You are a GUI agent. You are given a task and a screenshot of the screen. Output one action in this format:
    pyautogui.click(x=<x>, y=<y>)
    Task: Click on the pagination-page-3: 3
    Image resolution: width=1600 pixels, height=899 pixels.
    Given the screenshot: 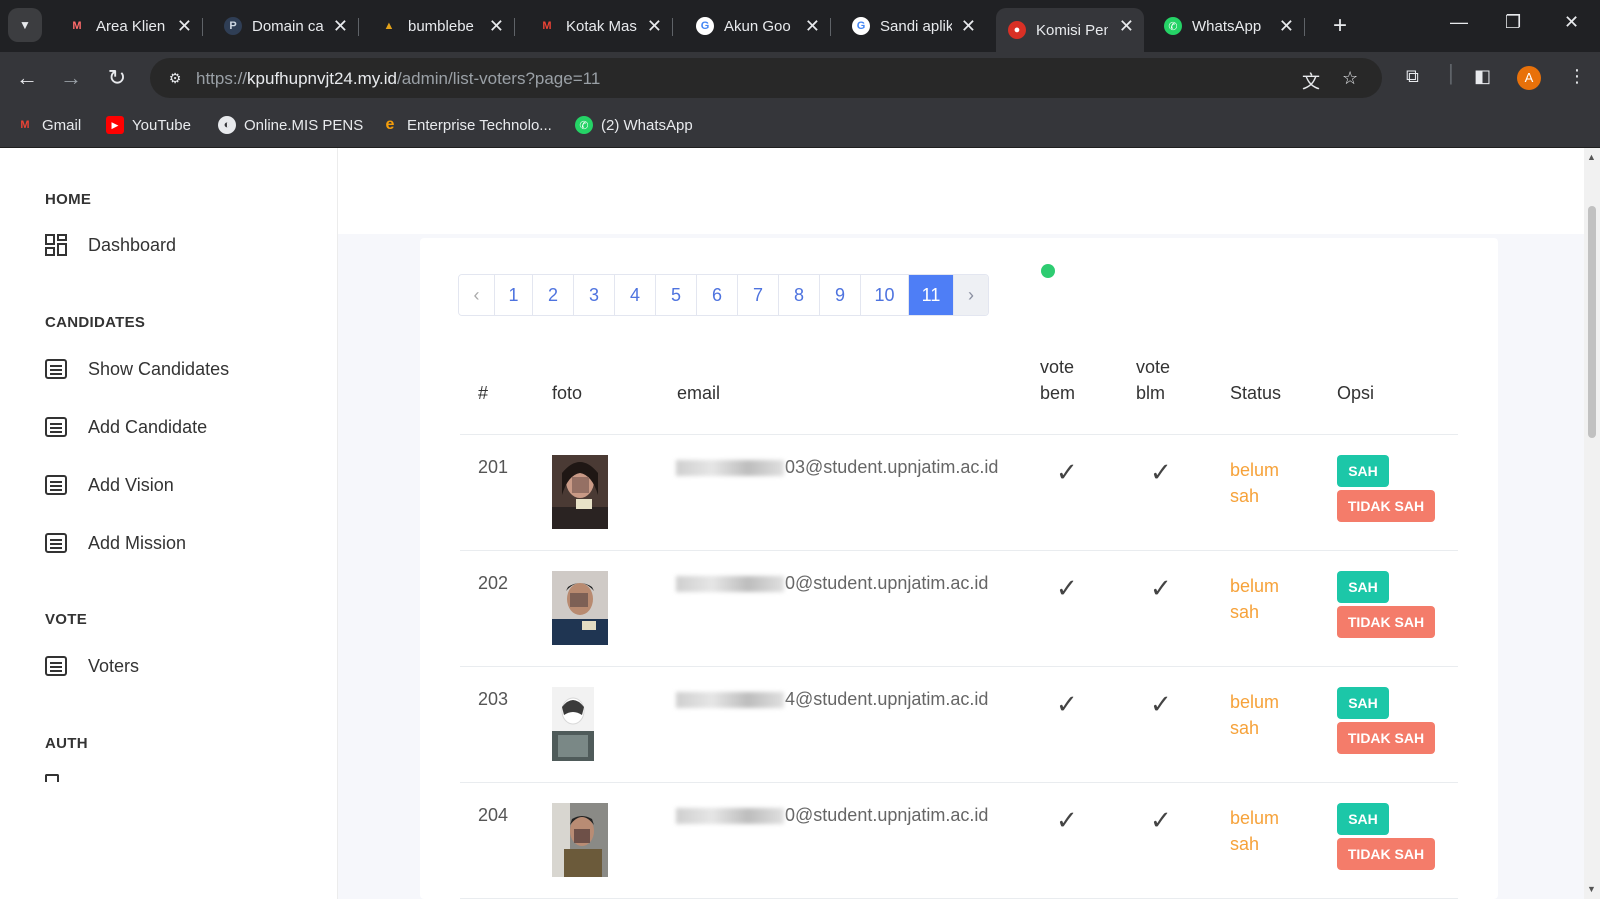 What is the action you would take?
    pyautogui.click(x=594, y=295)
    